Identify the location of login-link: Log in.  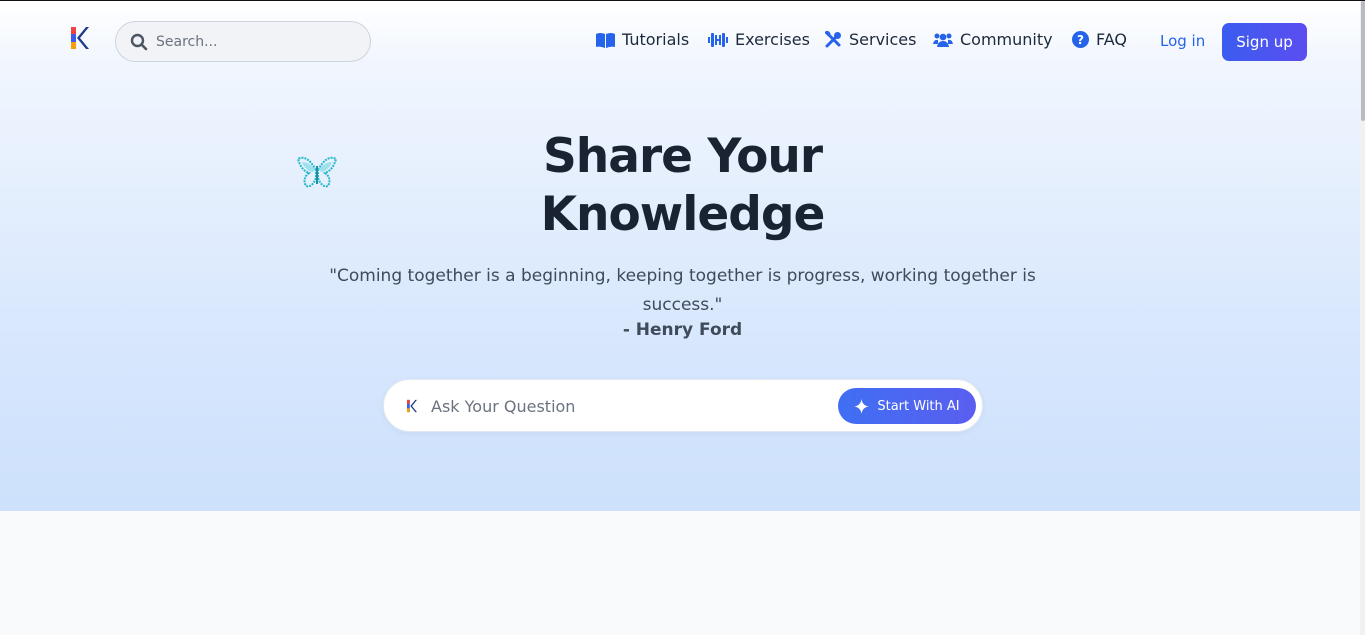
(1182, 41).